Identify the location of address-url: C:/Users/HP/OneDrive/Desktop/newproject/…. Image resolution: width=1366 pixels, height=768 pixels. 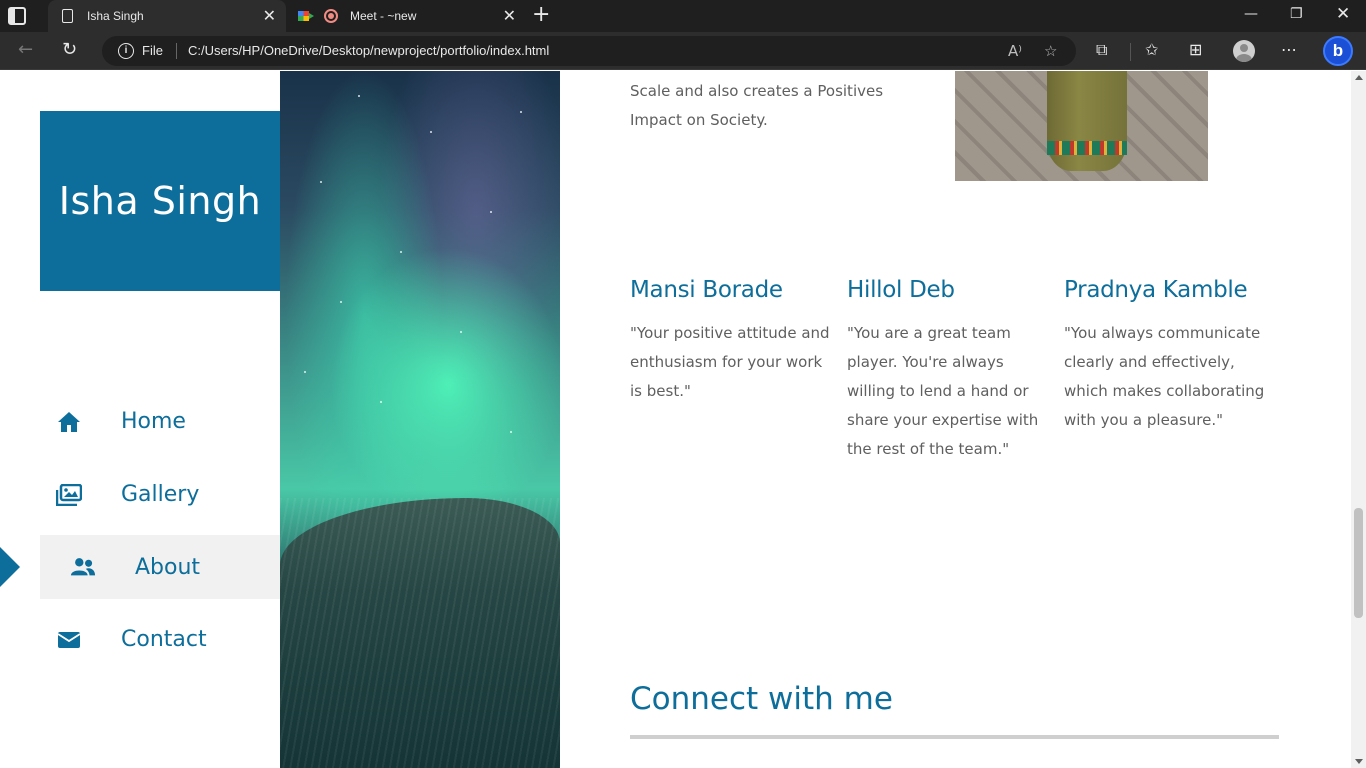
(368, 50).